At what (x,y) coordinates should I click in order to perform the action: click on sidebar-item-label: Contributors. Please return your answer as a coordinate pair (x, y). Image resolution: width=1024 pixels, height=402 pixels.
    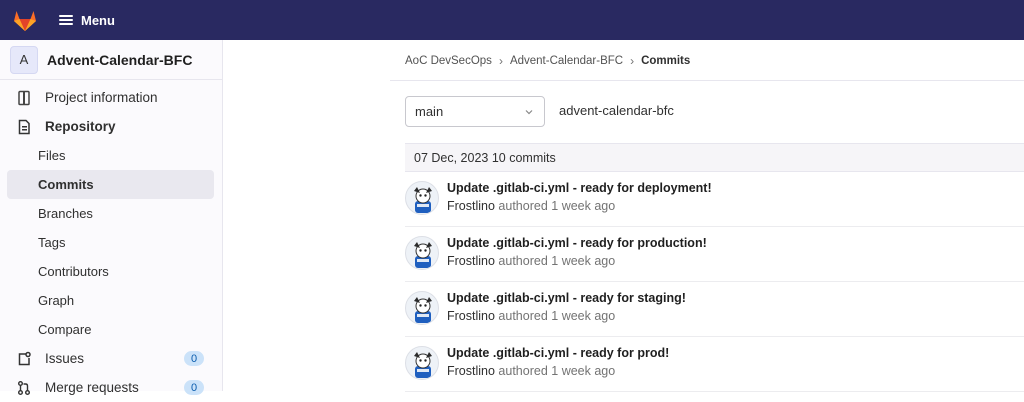
    Looking at the image, I should click on (73, 271).